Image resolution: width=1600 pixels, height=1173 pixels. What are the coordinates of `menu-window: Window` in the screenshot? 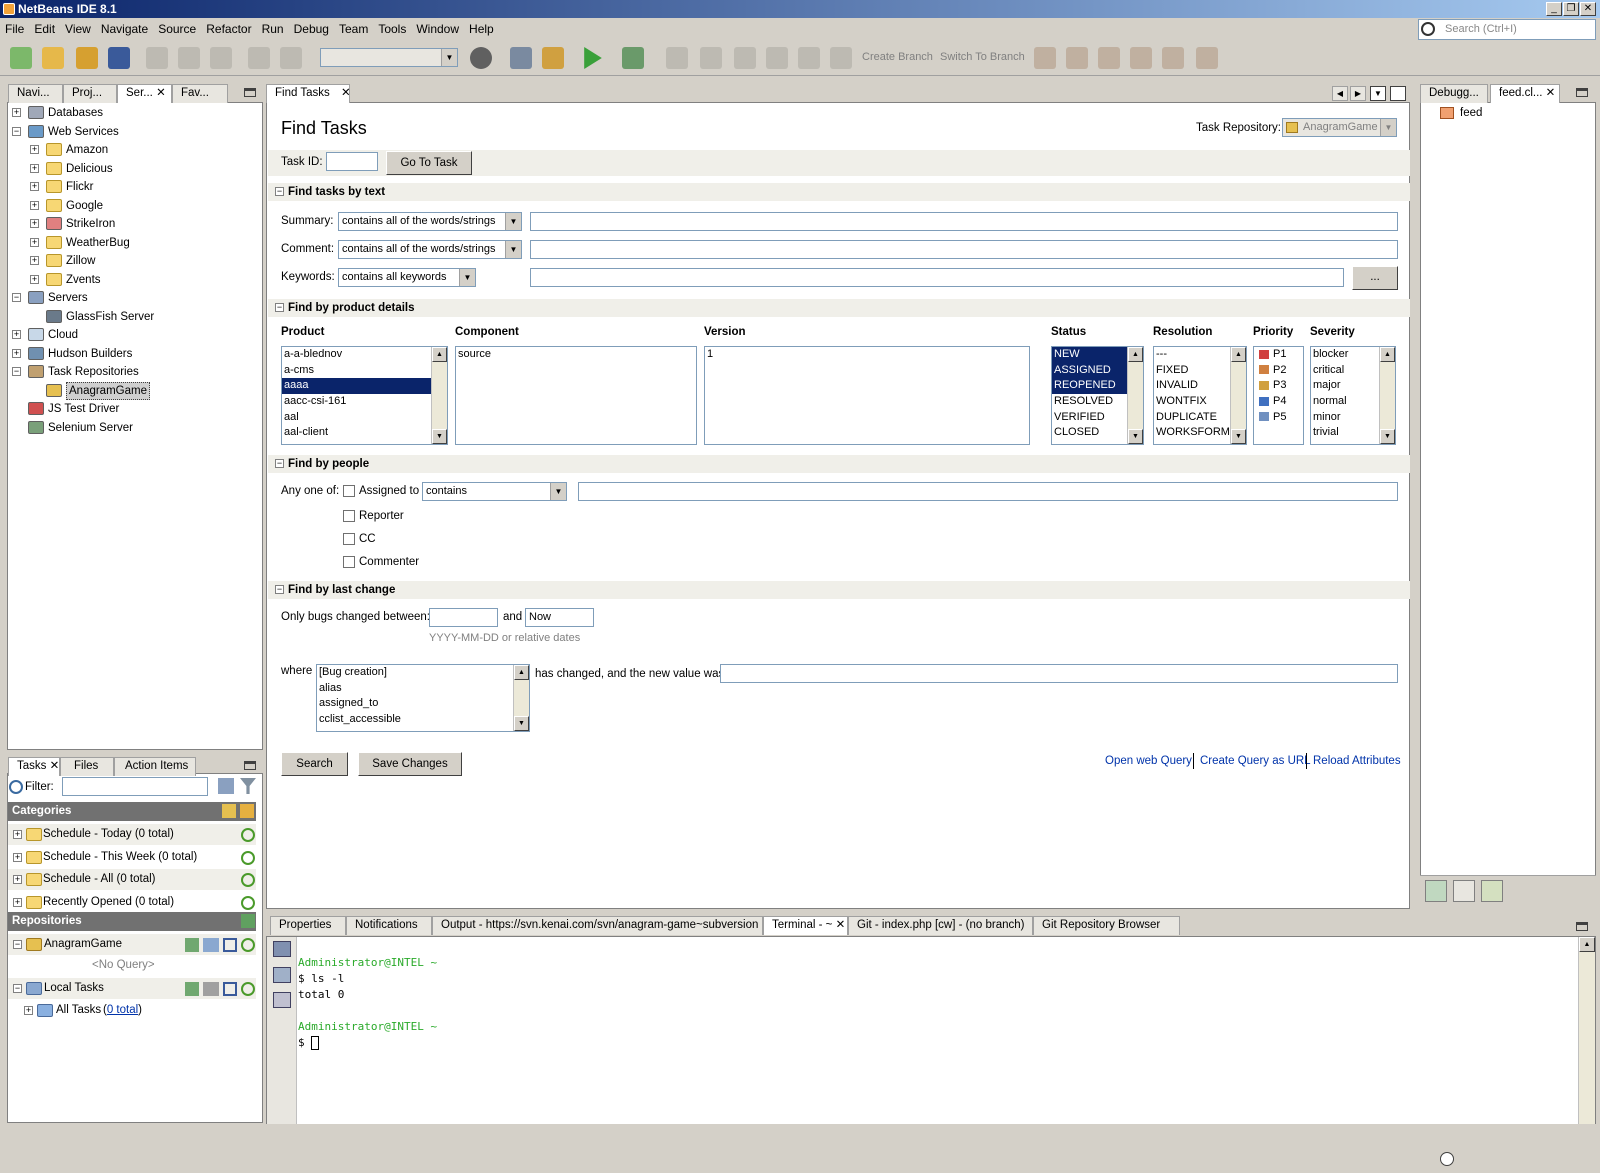 It's located at (437, 29).